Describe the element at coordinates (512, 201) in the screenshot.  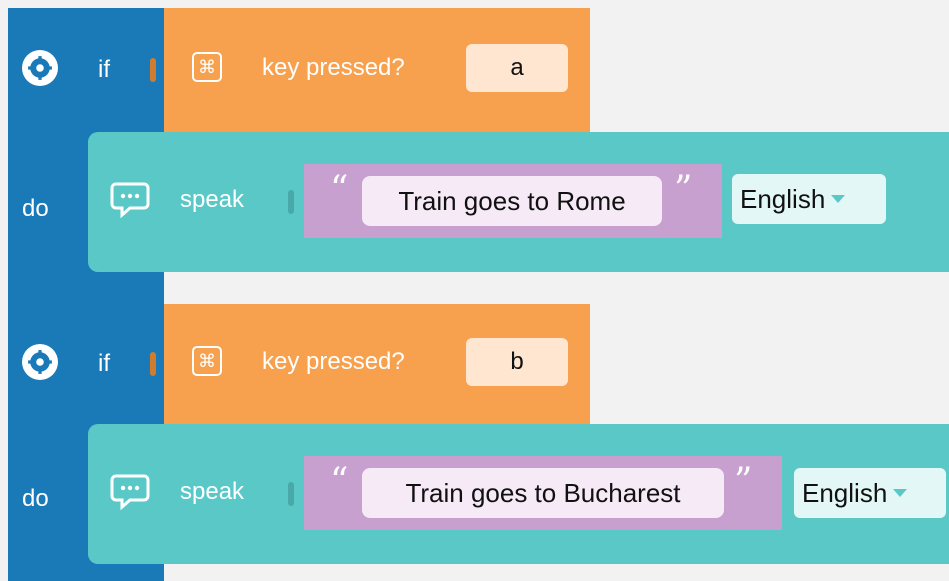
I see `text-input: Train goes to Rome` at that location.